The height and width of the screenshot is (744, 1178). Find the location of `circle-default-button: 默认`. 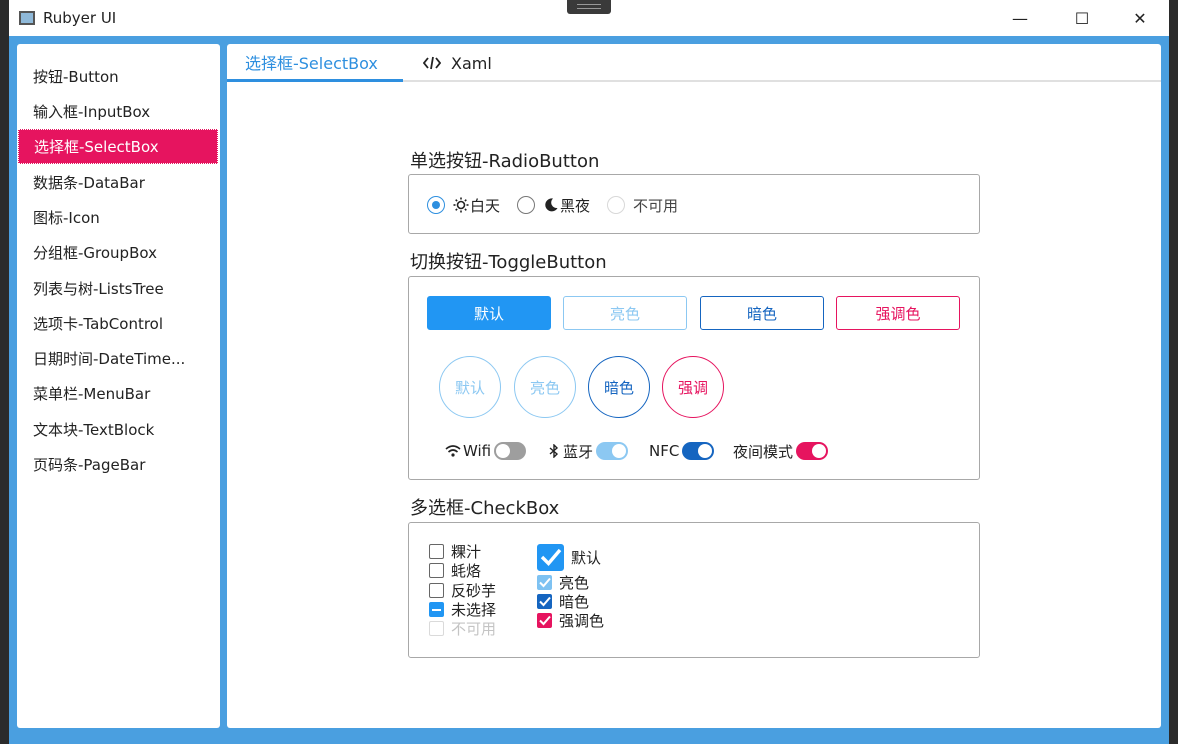

circle-default-button: 默认 is located at coordinates (470, 387).